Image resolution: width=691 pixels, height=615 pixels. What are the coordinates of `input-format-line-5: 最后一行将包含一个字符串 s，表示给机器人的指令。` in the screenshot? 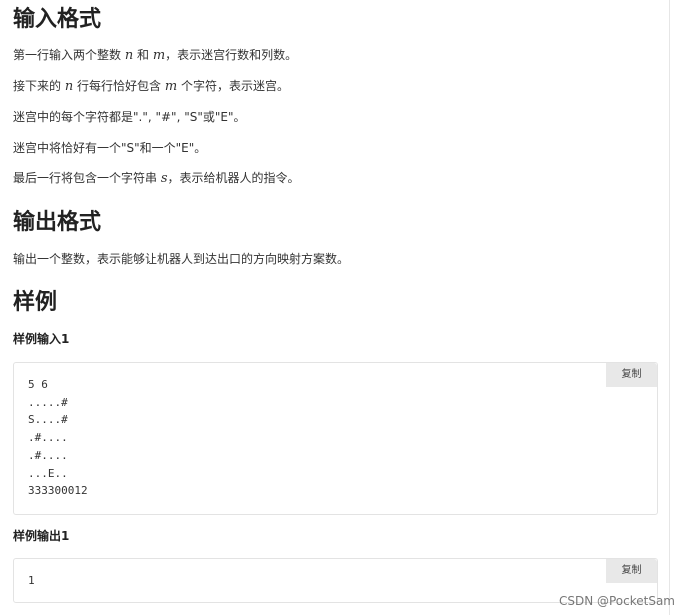 It's located at (156, 178).